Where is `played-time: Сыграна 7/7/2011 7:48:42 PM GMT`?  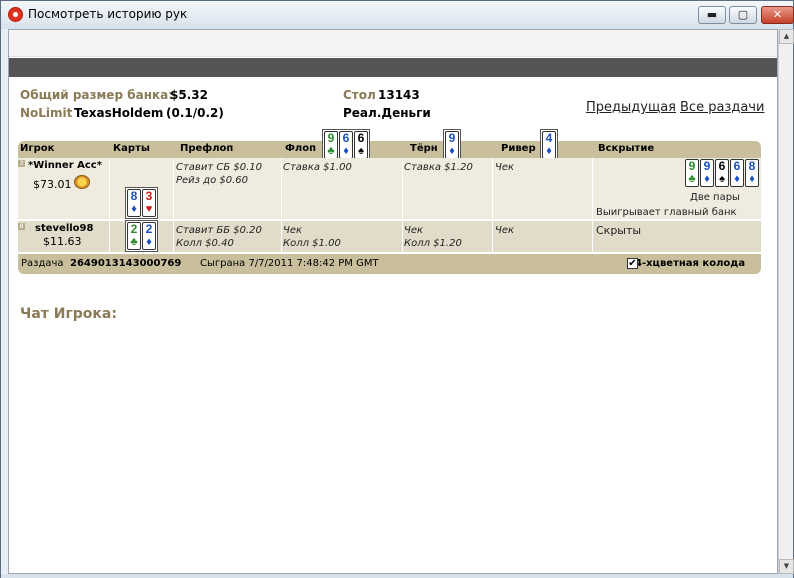 played-time: Сыграна 7/7/2011 7:48:42 PM GMT is located at coordinates (289, 263).